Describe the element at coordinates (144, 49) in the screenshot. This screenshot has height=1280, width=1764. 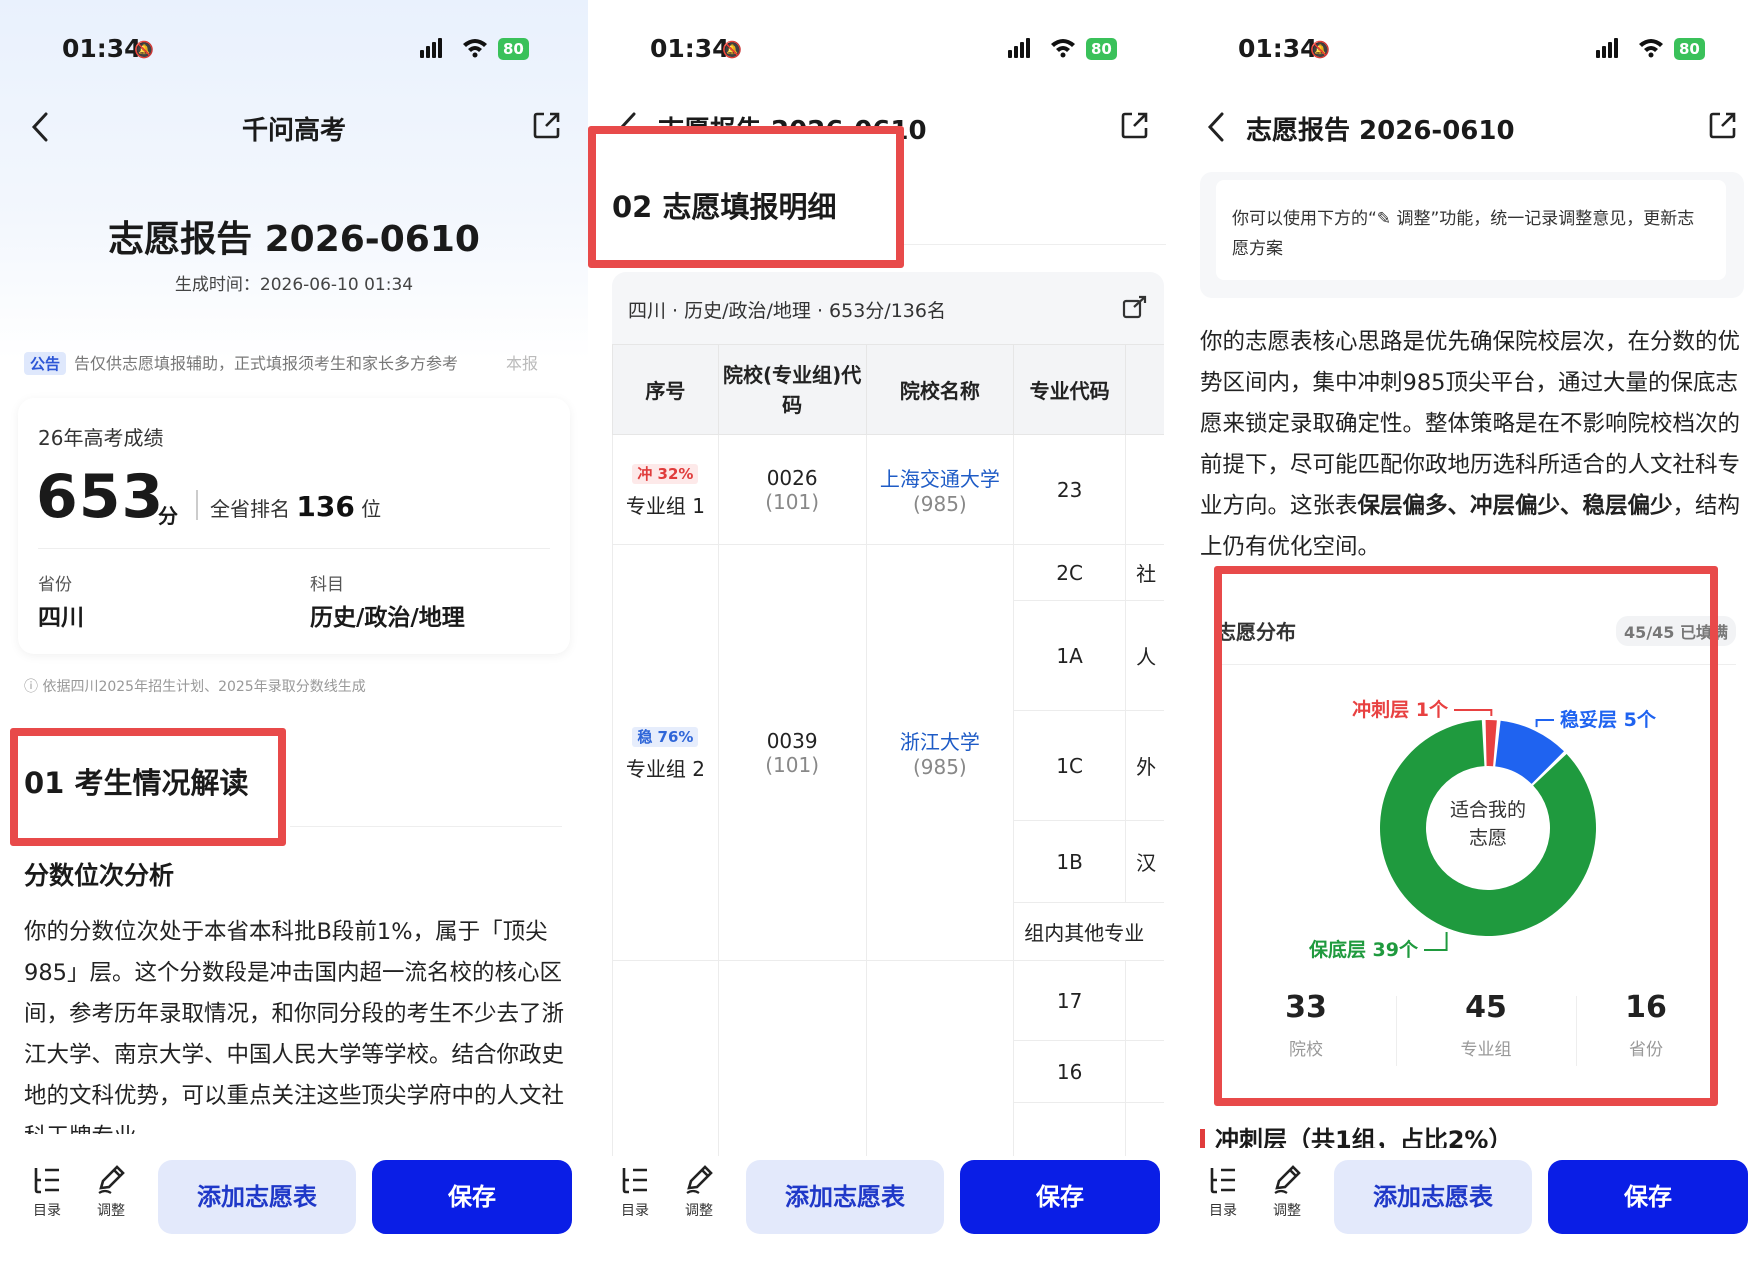
I see `mute-icon: 🔕` at that location.